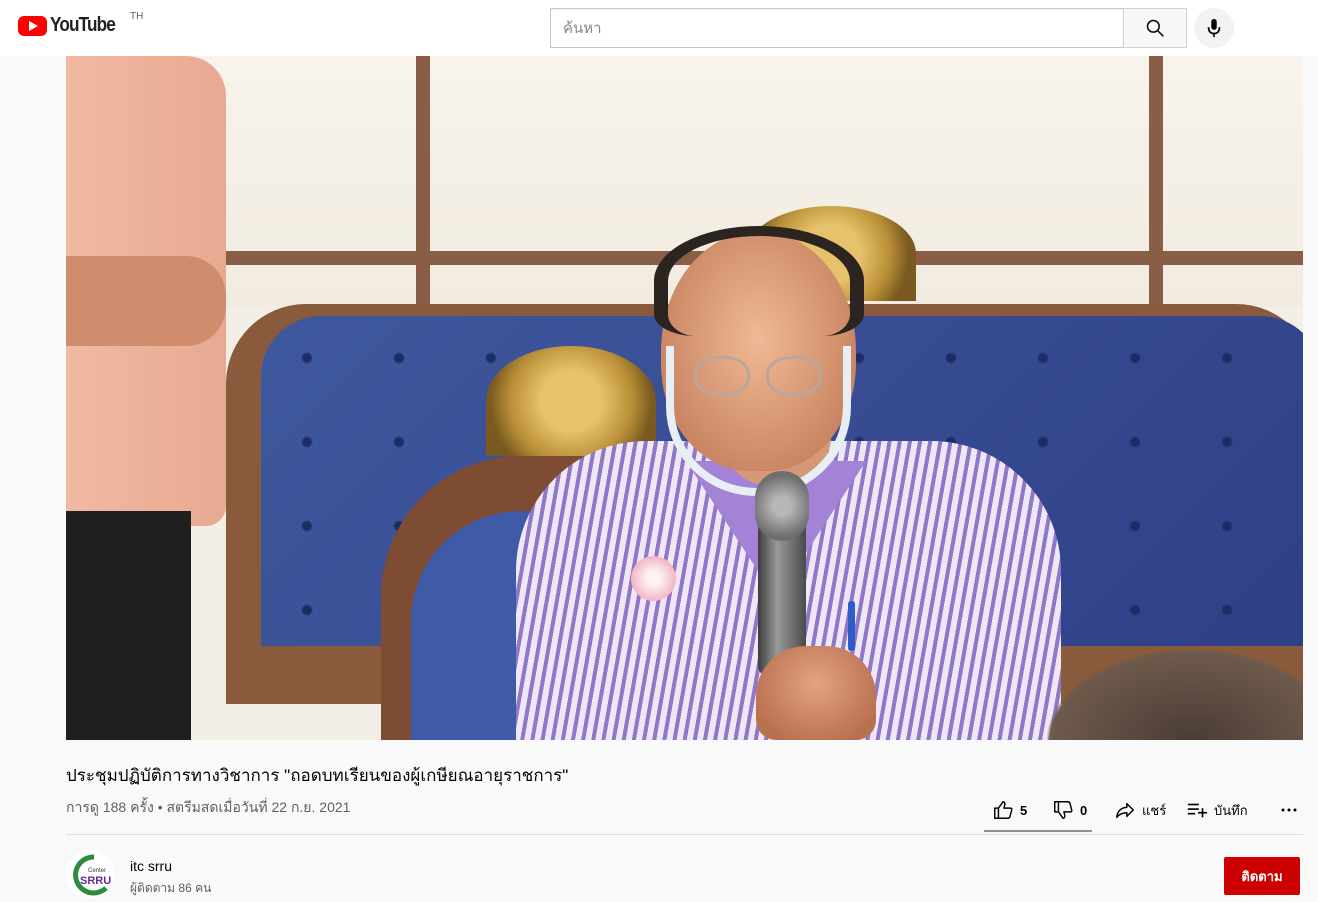 This screenshot has height=902, width=1318. What do you see at coordinates (1024, 810) in the screenshot?
I see `like-count: 5` at bounding box center [1024, 810].